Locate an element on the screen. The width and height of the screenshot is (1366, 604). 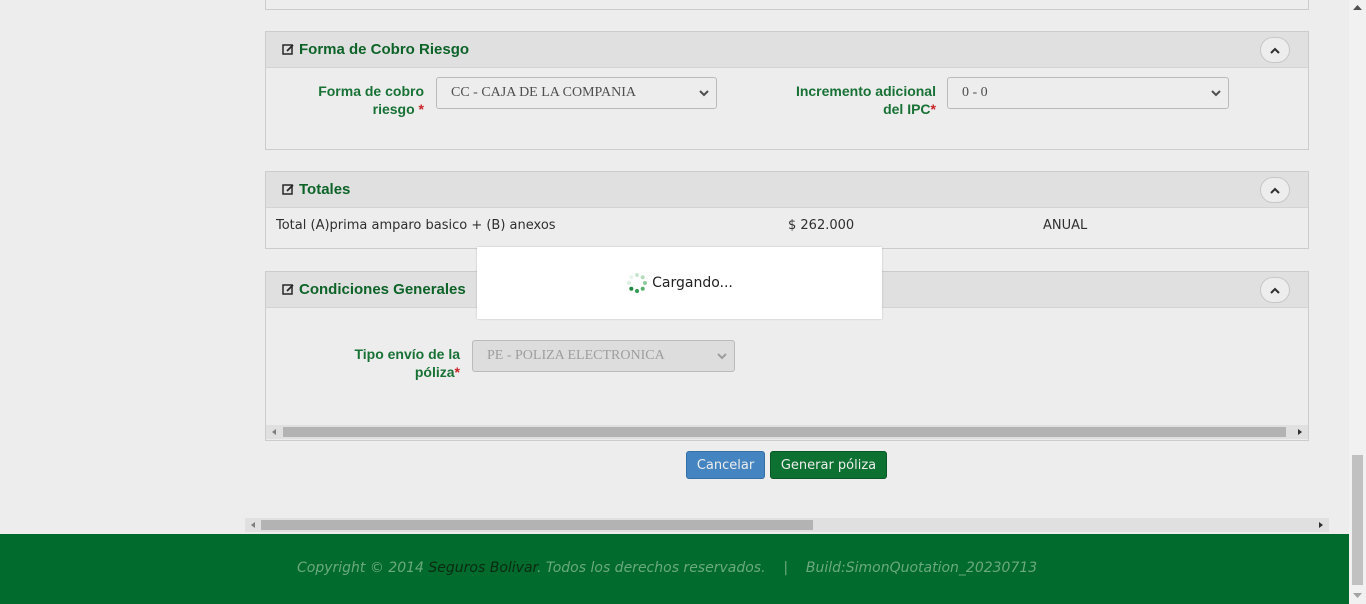
loading-spinner-icon is located at coordinates (637, 283).